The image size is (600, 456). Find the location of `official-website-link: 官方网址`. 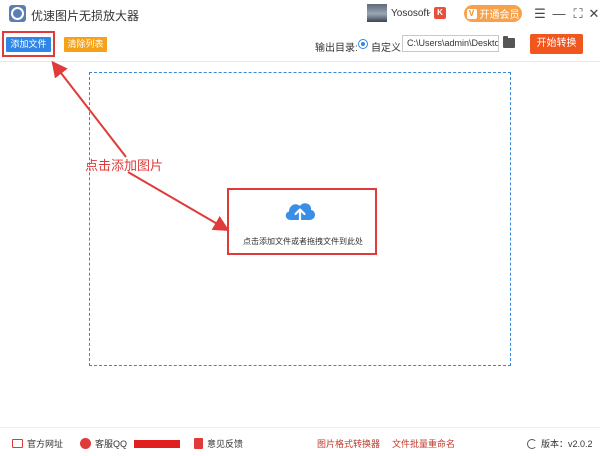

official-website-link: 官方网址 is located at coordinates (37, 443).